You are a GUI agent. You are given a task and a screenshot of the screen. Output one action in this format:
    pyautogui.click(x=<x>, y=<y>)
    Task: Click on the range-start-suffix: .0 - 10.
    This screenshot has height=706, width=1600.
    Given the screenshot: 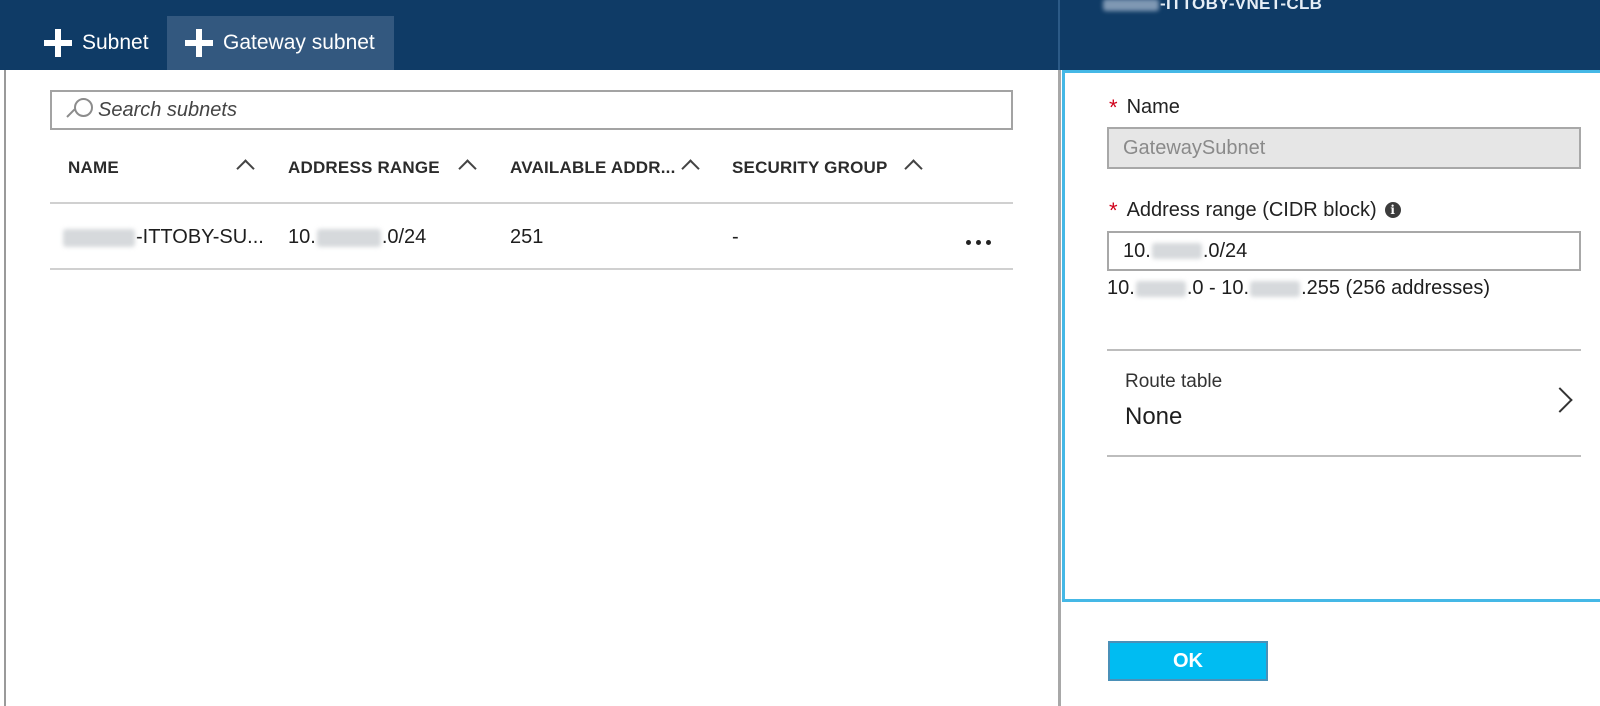 What is the action you would take?
    pyautogui.click(x=1218, y=288)
    